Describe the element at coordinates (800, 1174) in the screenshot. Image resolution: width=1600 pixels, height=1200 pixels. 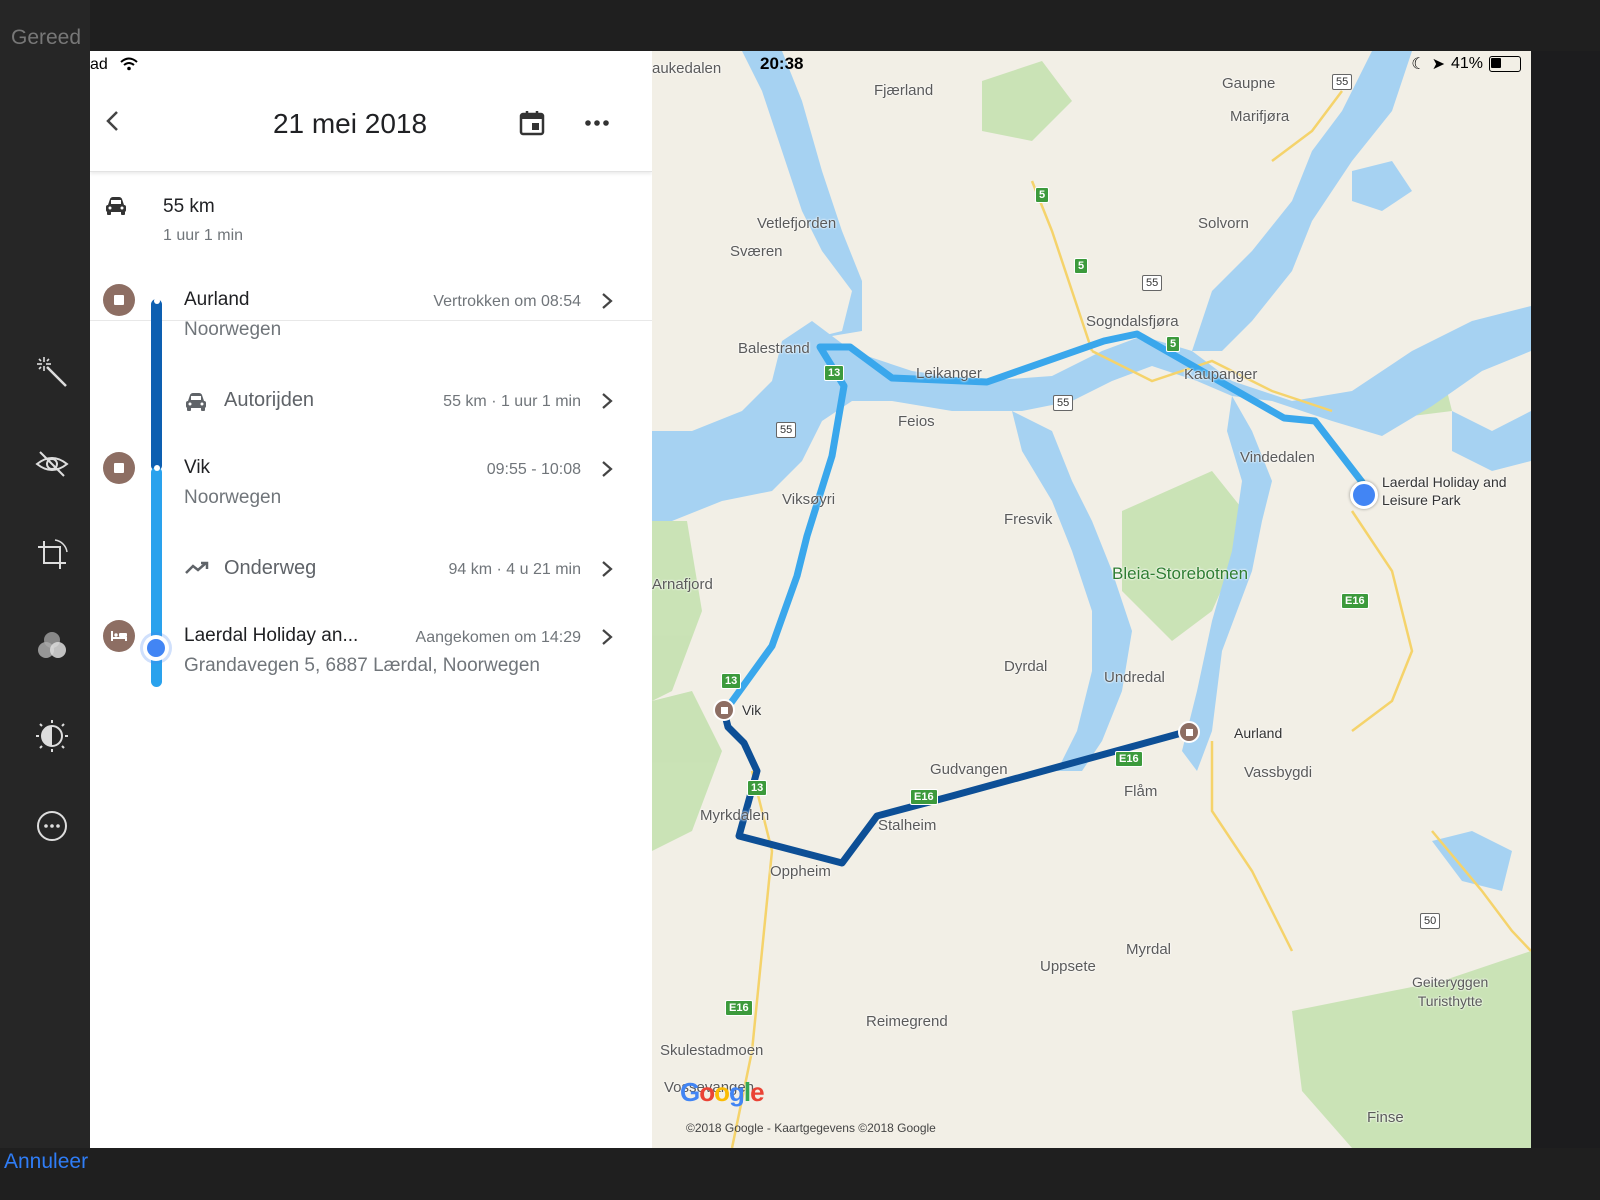
I see `editor-bottom-bar: Annuleer` at that location.